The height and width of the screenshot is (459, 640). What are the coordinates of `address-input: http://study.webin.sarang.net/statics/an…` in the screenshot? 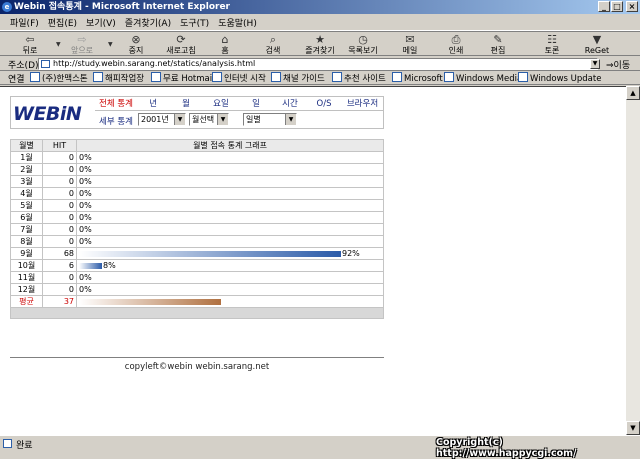 It's located at (318, 64).